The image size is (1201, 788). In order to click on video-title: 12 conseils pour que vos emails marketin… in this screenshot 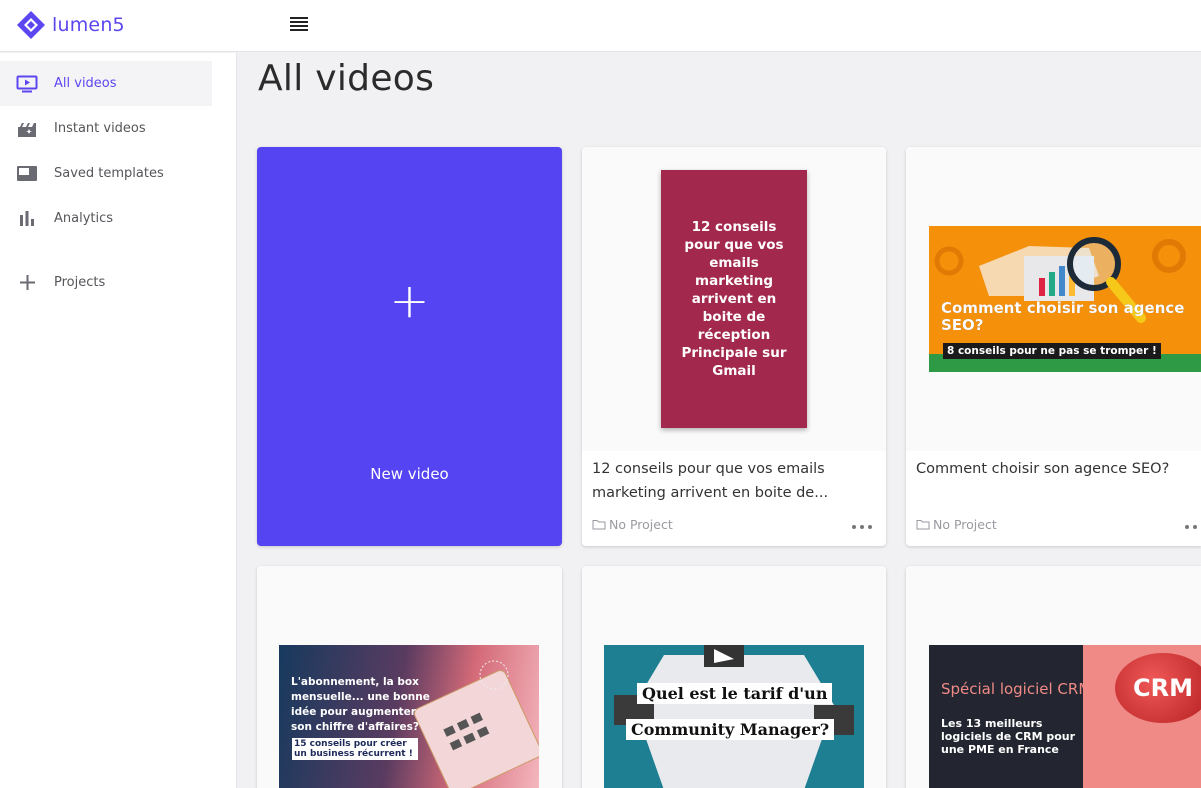, I will do `click(710, 481)`.